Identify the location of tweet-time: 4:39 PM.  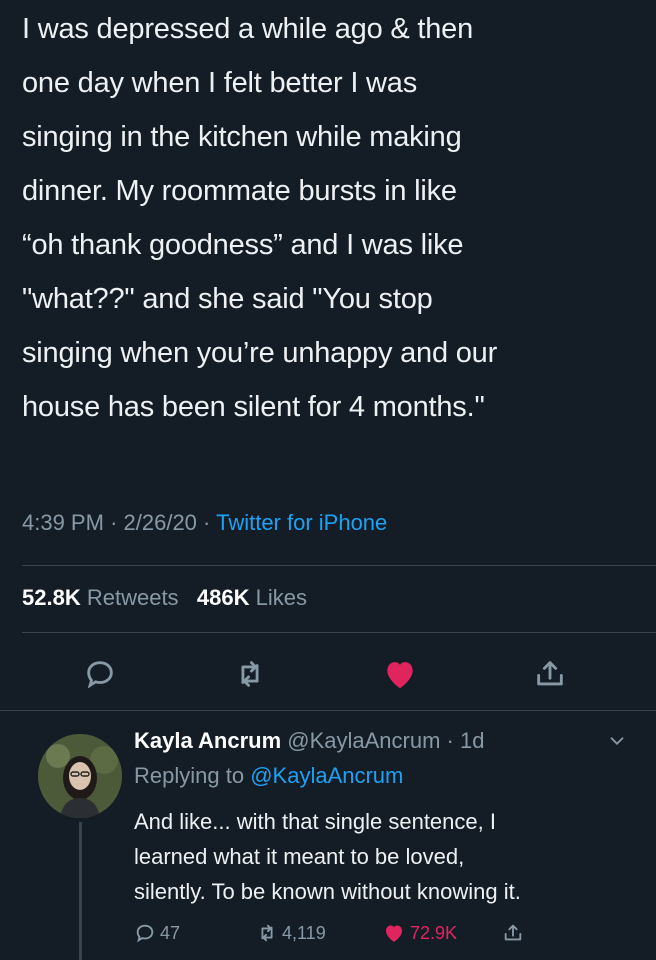
(63, 522).